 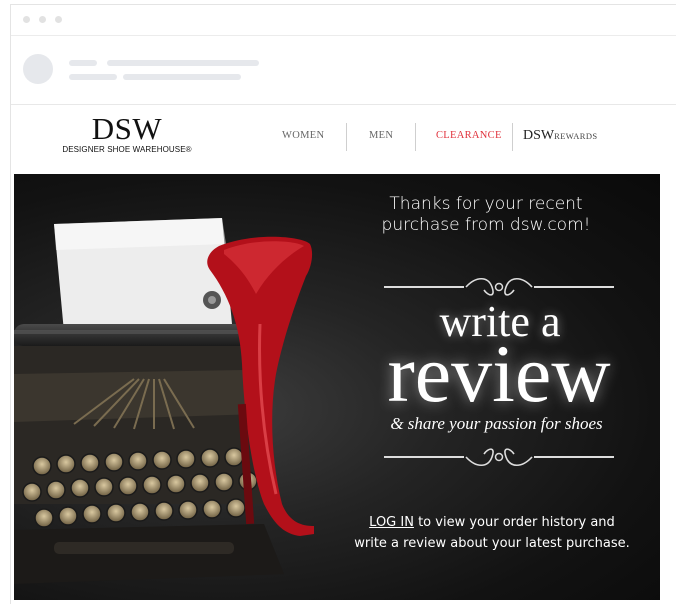 I want to click on headline-review: review, so click(x=499, y=373).